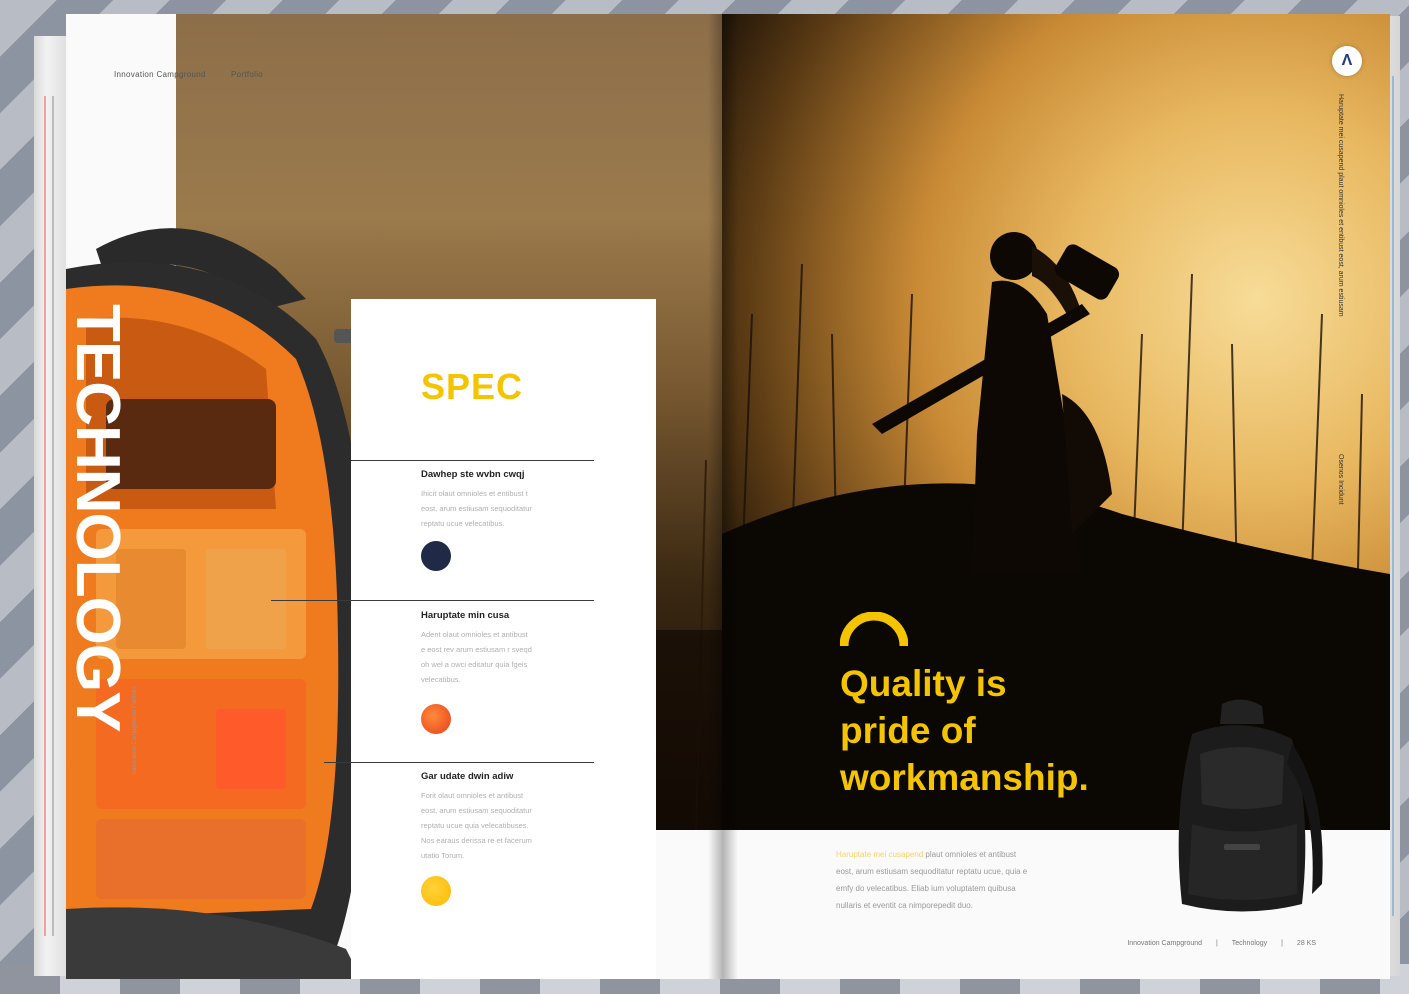 The height and width of the screenshot is (994, 1409). I want to click on spec-item-heading: Haruptate min cusa, so click(465, 615).